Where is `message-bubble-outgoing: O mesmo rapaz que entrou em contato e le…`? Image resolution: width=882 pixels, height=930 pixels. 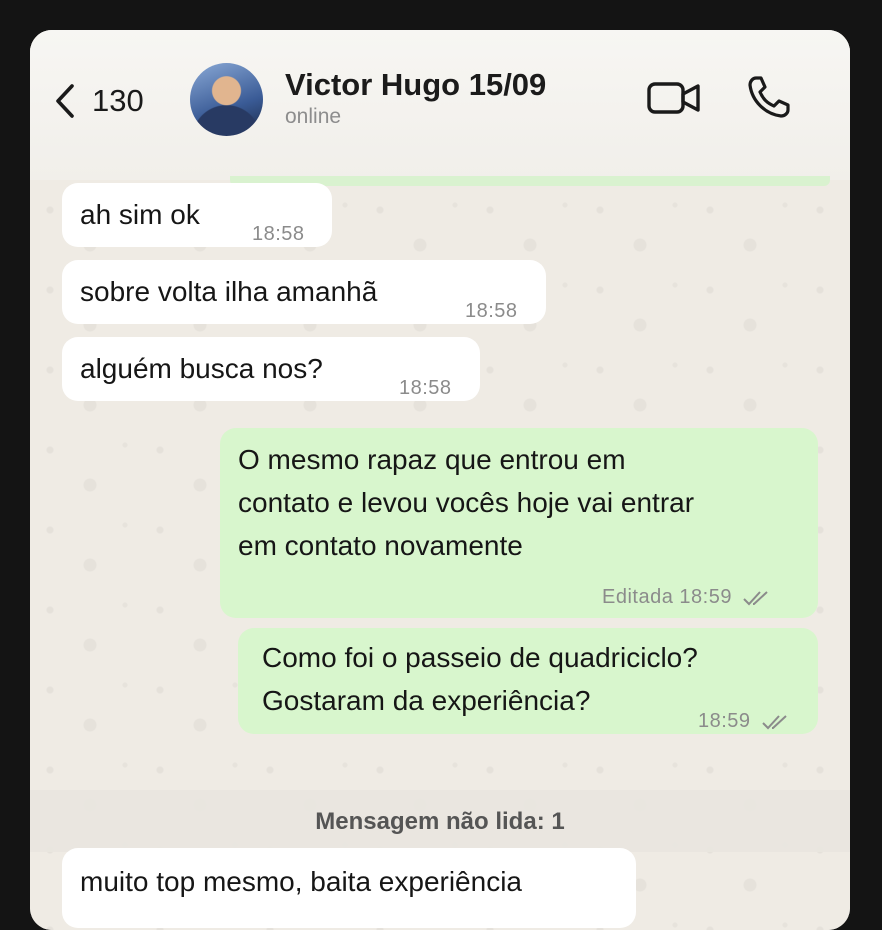
message-bubble-outgoing: O mesmo rapaz que entrou em contato e le… is located at coordinates (519, 523).